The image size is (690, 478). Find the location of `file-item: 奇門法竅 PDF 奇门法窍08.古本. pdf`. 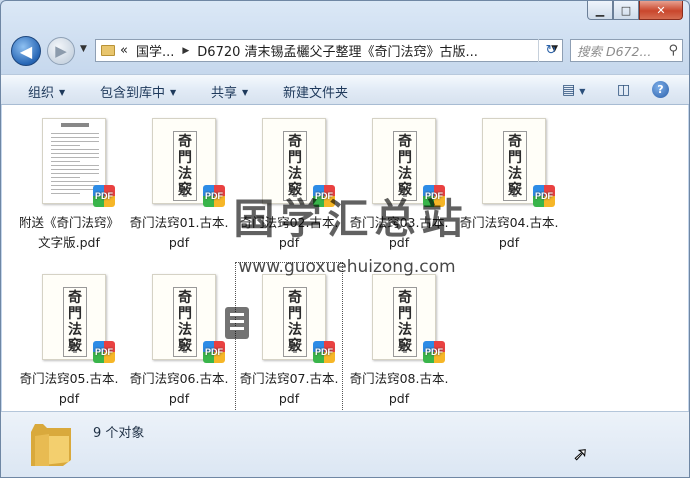

file-item: 奇門法竅 PDF 奇门法窍08.古本. pdf is located at coordinates (399, 341).